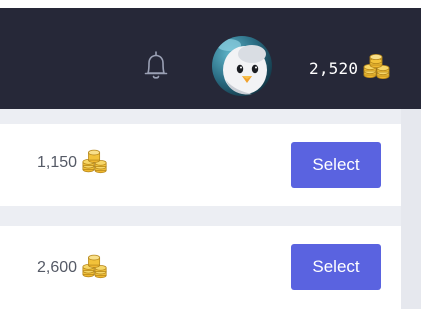 Image resolution: width=421 pixels, height=309 pixels. I want to click on coin-balance: 2,520, so click(350, 67).